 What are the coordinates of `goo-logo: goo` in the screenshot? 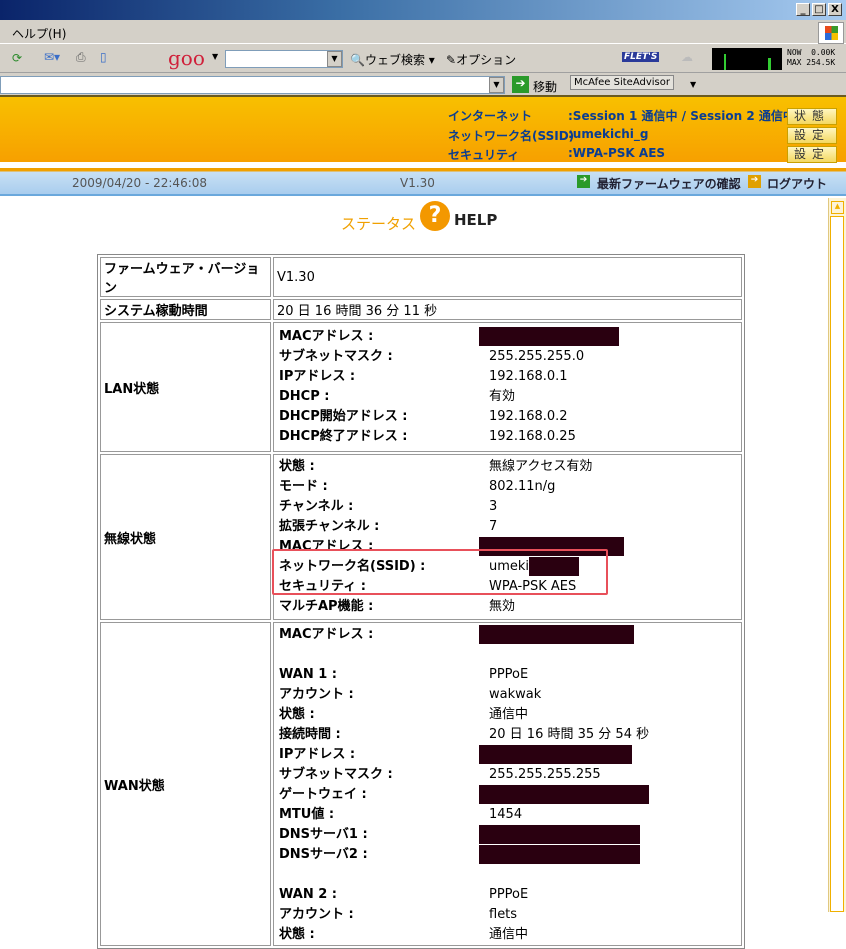 It's located at (186, 58).